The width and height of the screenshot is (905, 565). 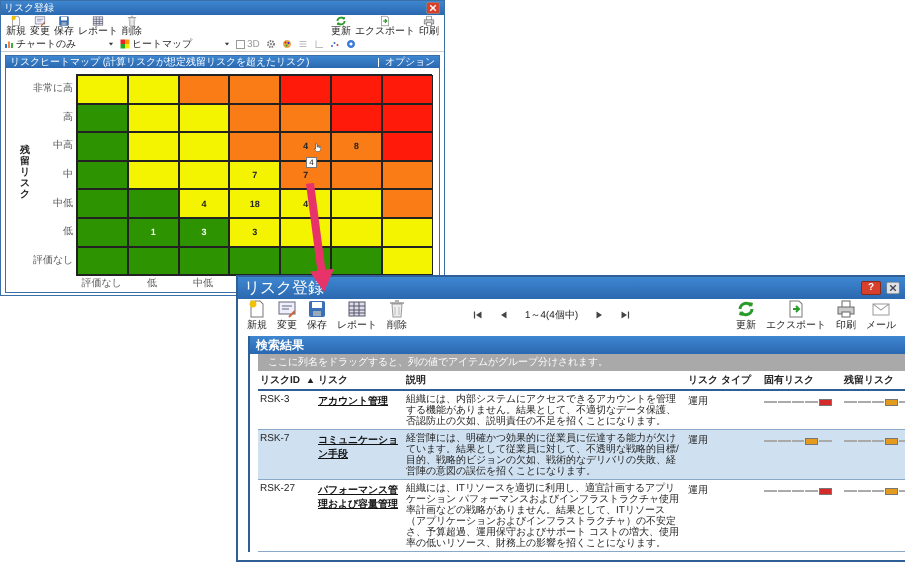 I want to click on group-by-area: ここに列名をドラッグすると、列の値でアイテムがグループ分けされます。, so click(x=581, y=362).